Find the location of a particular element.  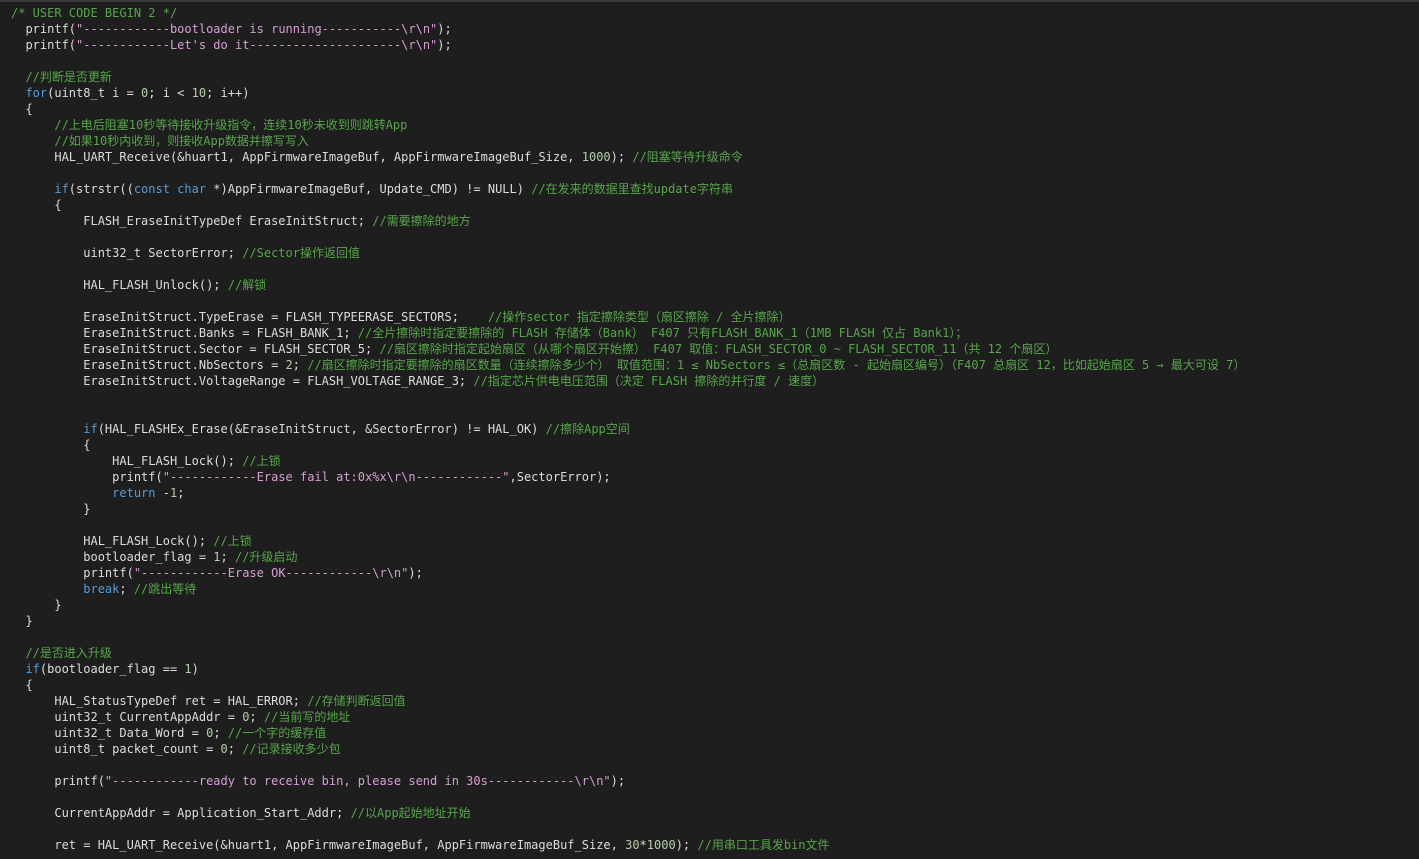

number-token: 1 is located at coordinates (188, 669).